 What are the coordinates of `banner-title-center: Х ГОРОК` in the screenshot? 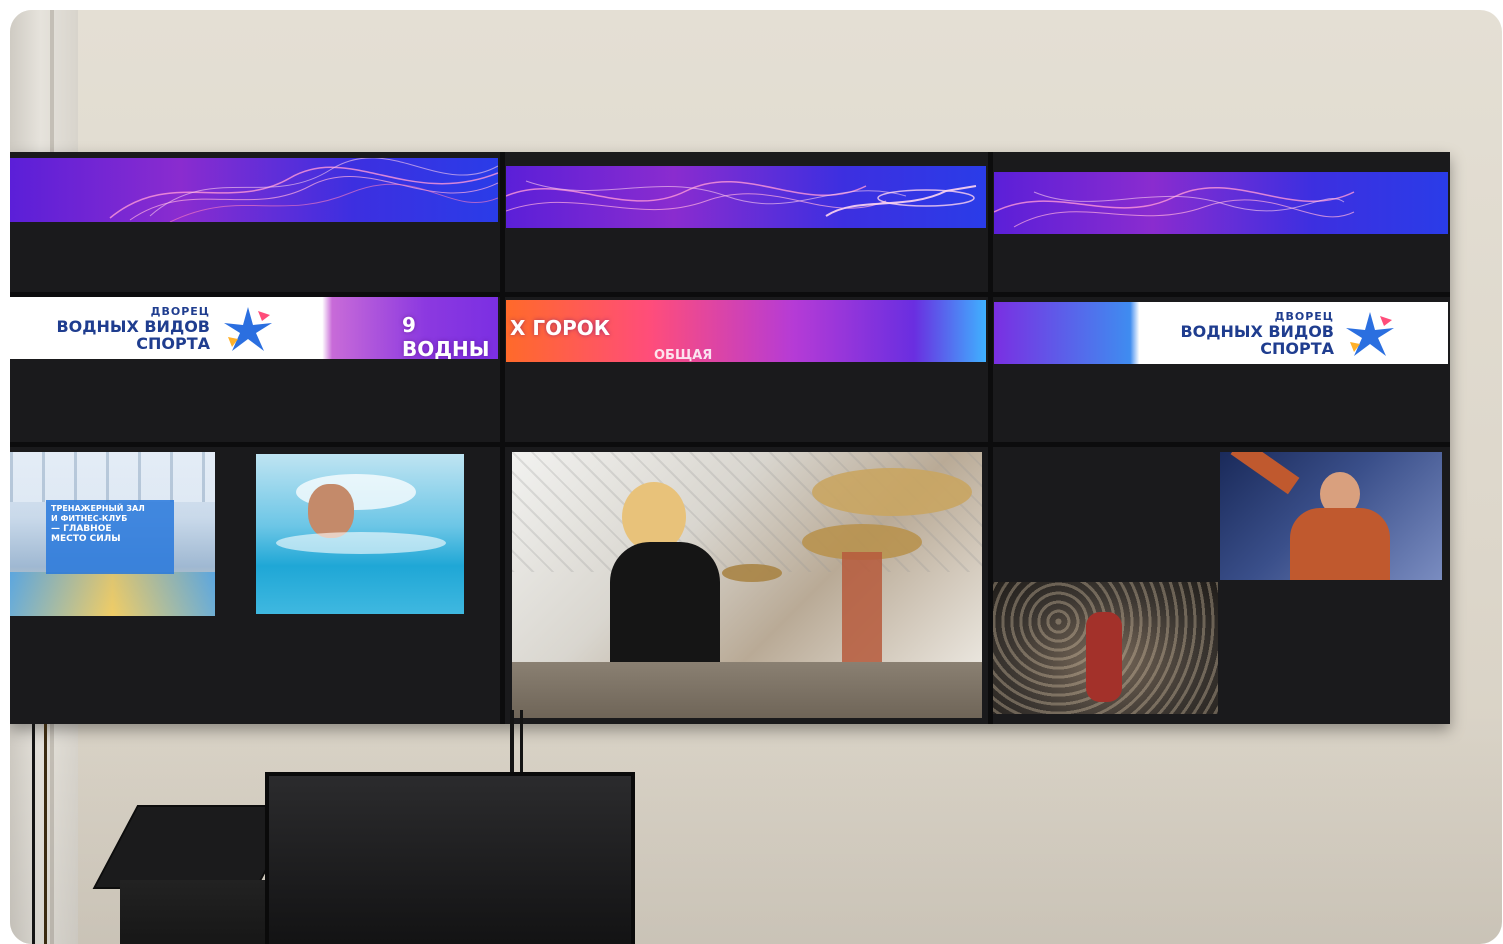 It's located at (560, 328).